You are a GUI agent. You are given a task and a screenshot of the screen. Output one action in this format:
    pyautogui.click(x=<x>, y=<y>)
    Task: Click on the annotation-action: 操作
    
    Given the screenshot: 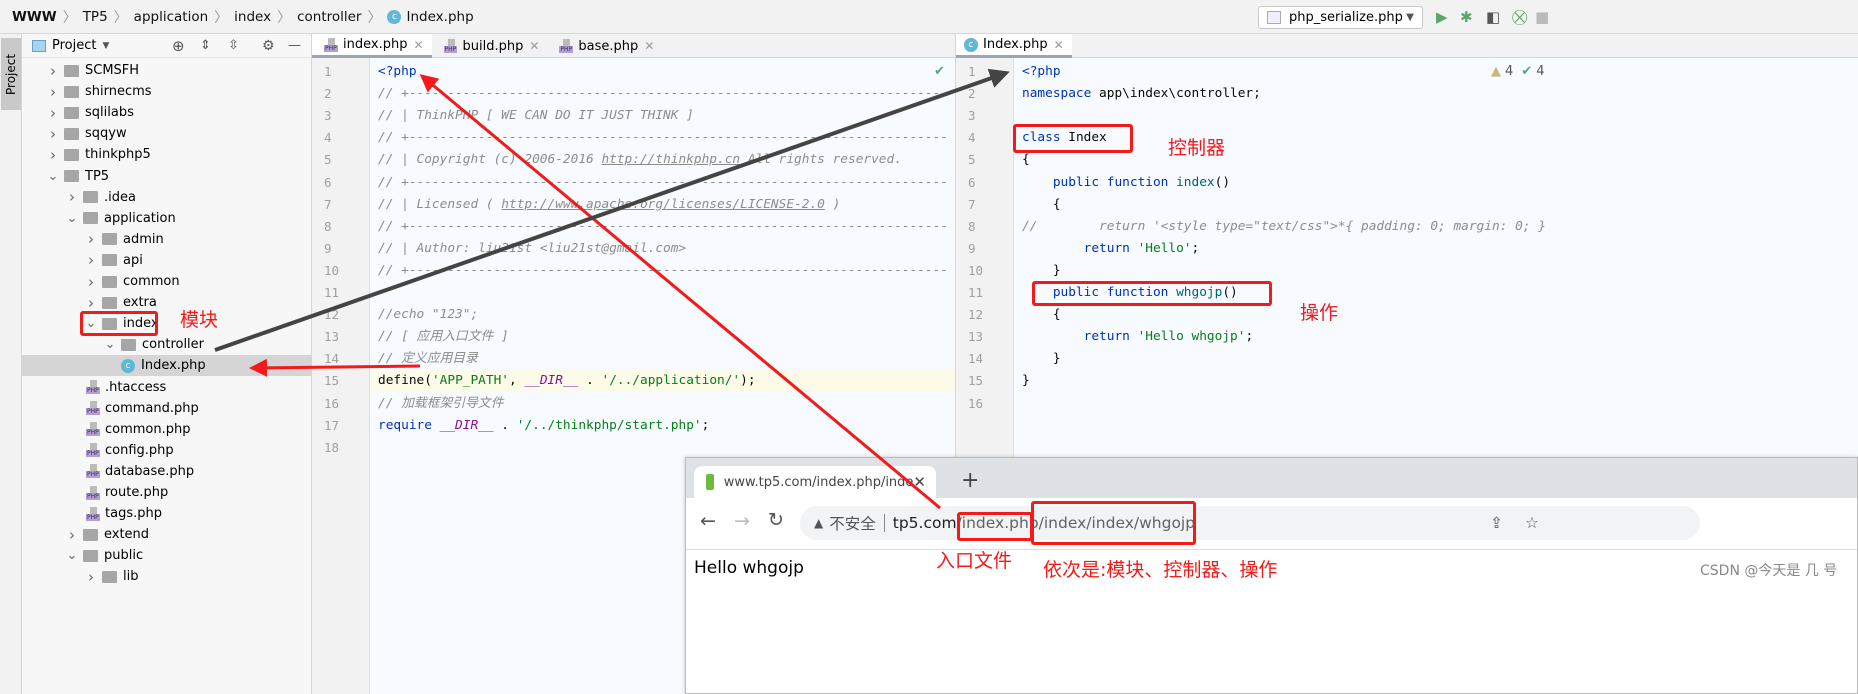 What is the action you would take?
    pyautogui.click(x=1319, y=313)
    